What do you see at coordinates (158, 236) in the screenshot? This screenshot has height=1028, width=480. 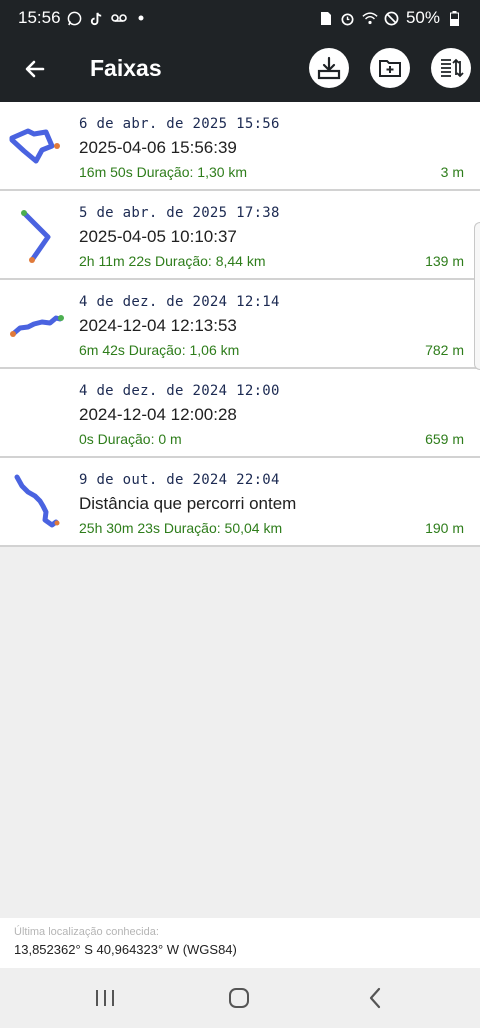 I see `track-name: 2025-04-05 10:10:37` at bounding box center [158, 236].